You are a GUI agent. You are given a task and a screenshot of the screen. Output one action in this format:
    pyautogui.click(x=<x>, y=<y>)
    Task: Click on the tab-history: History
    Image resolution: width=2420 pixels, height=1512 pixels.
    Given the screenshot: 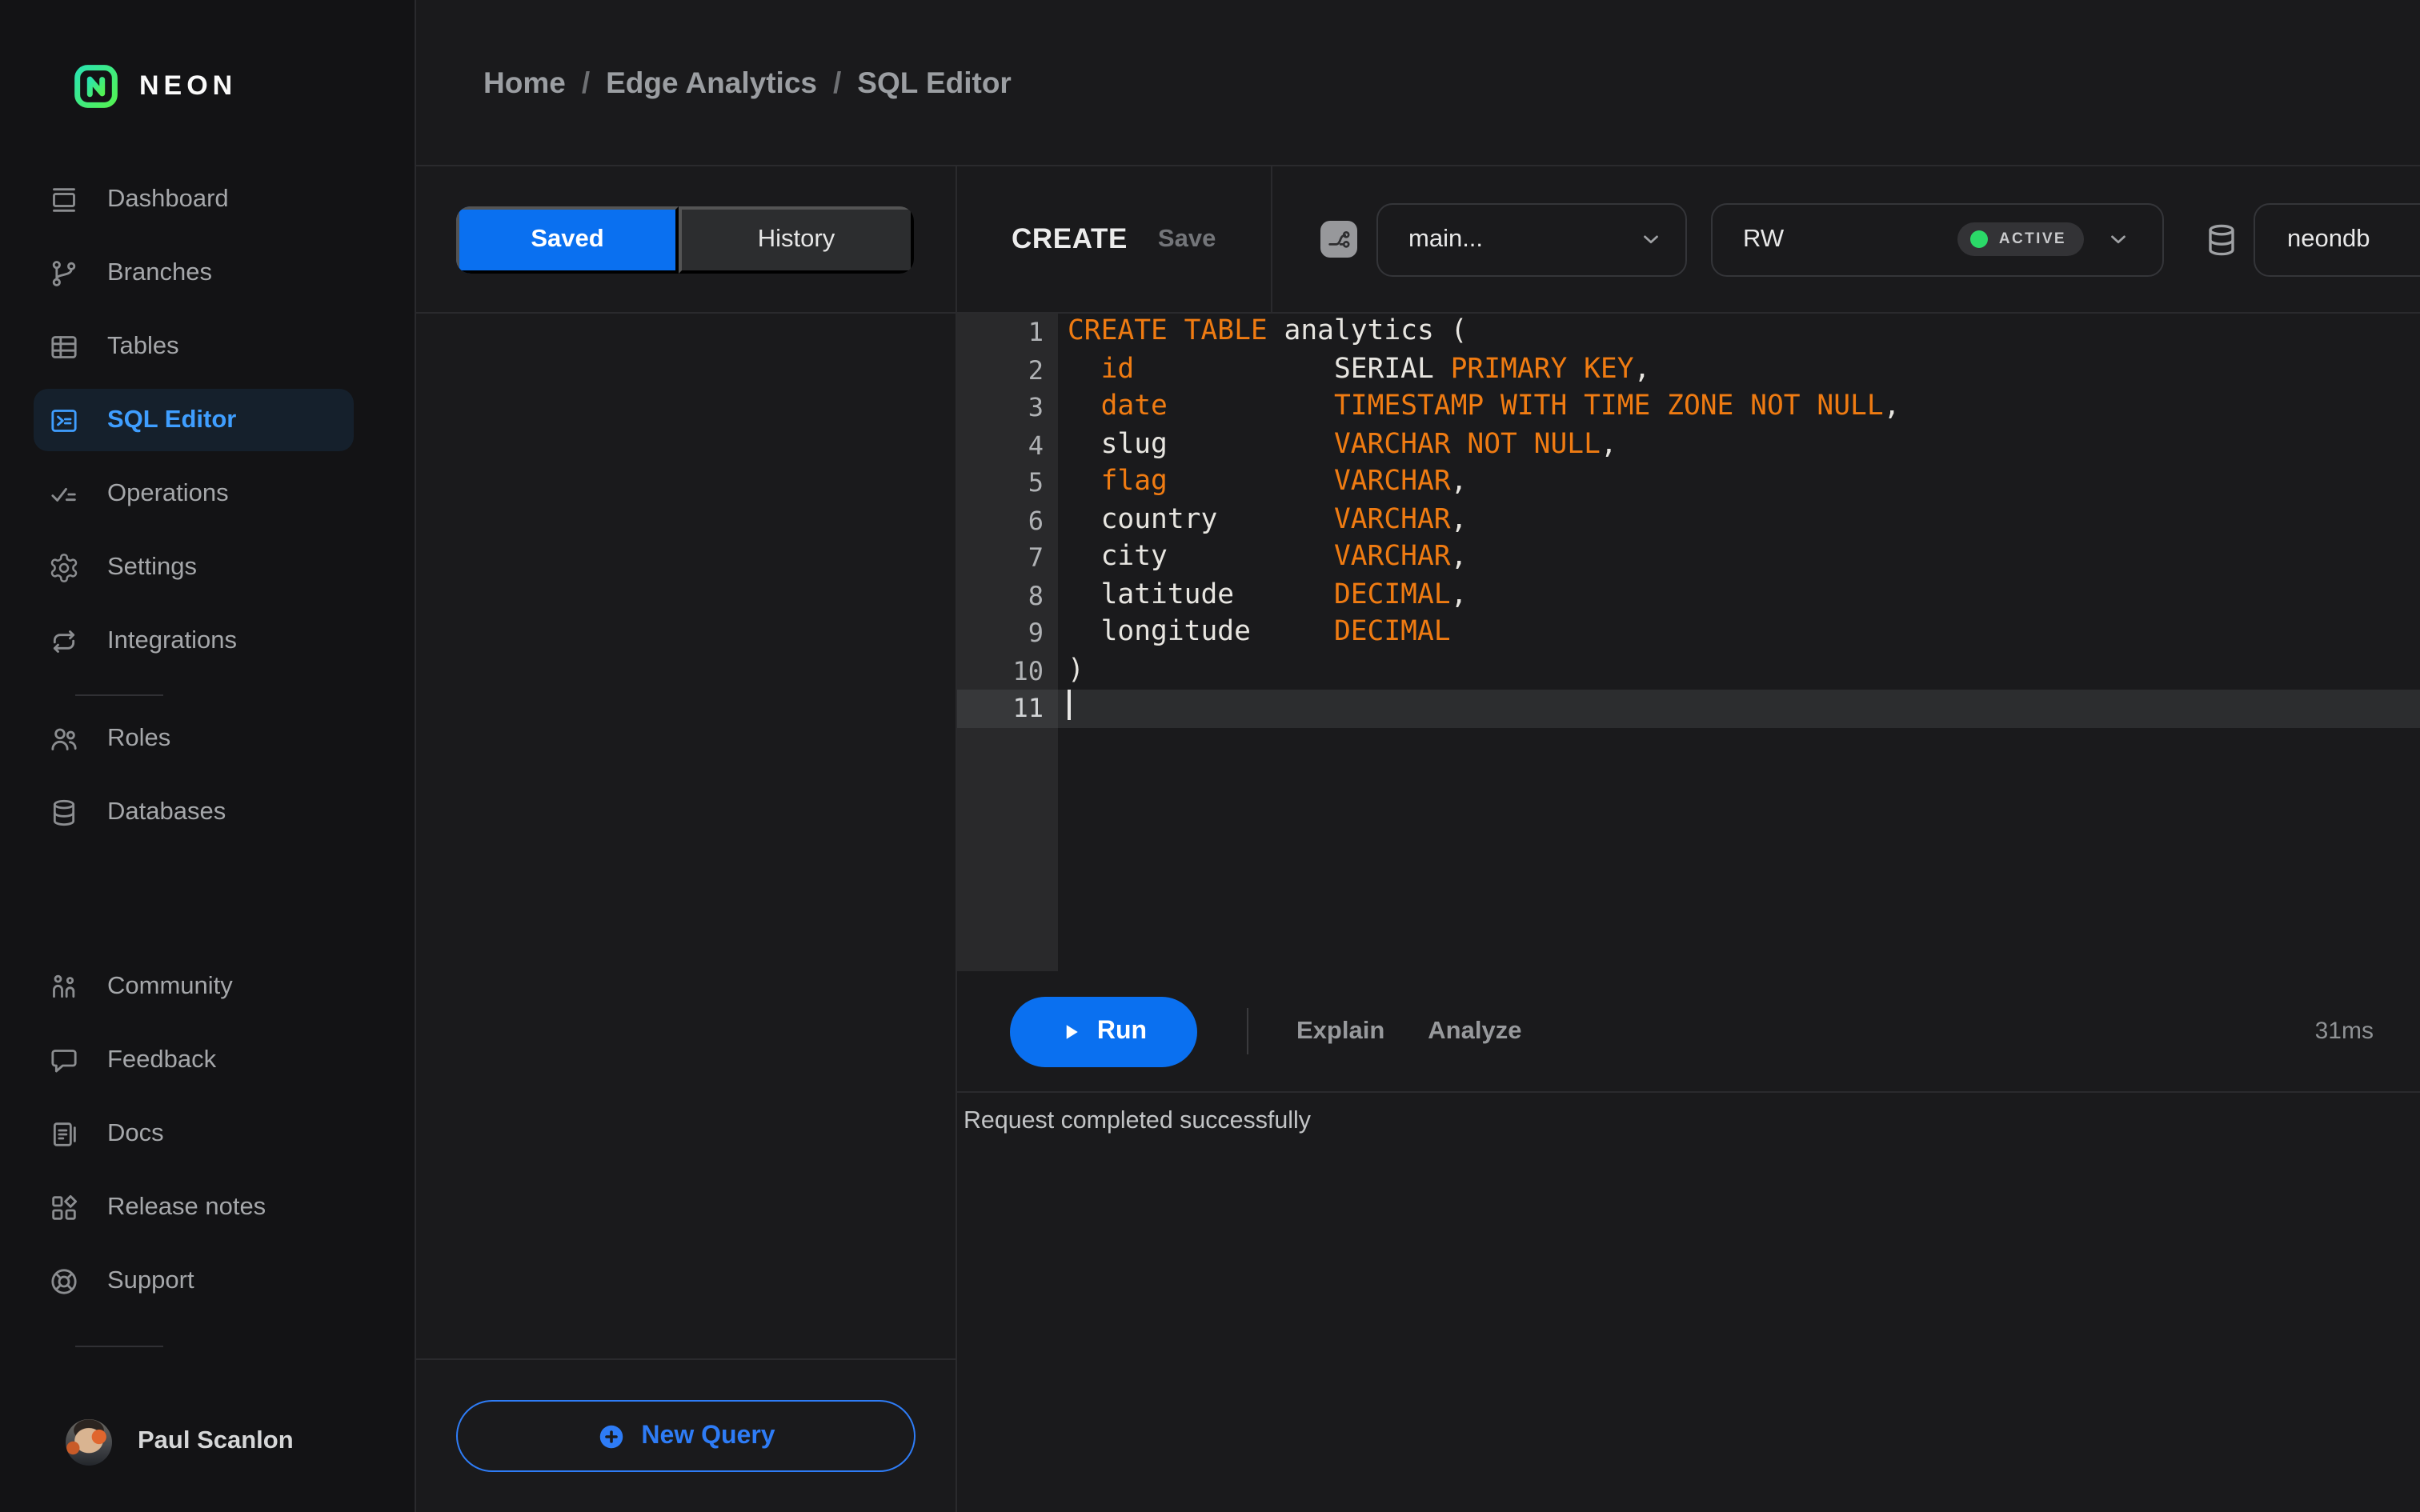 What is the action you would take?
    pyautogui.click(x=796, y=239)
    